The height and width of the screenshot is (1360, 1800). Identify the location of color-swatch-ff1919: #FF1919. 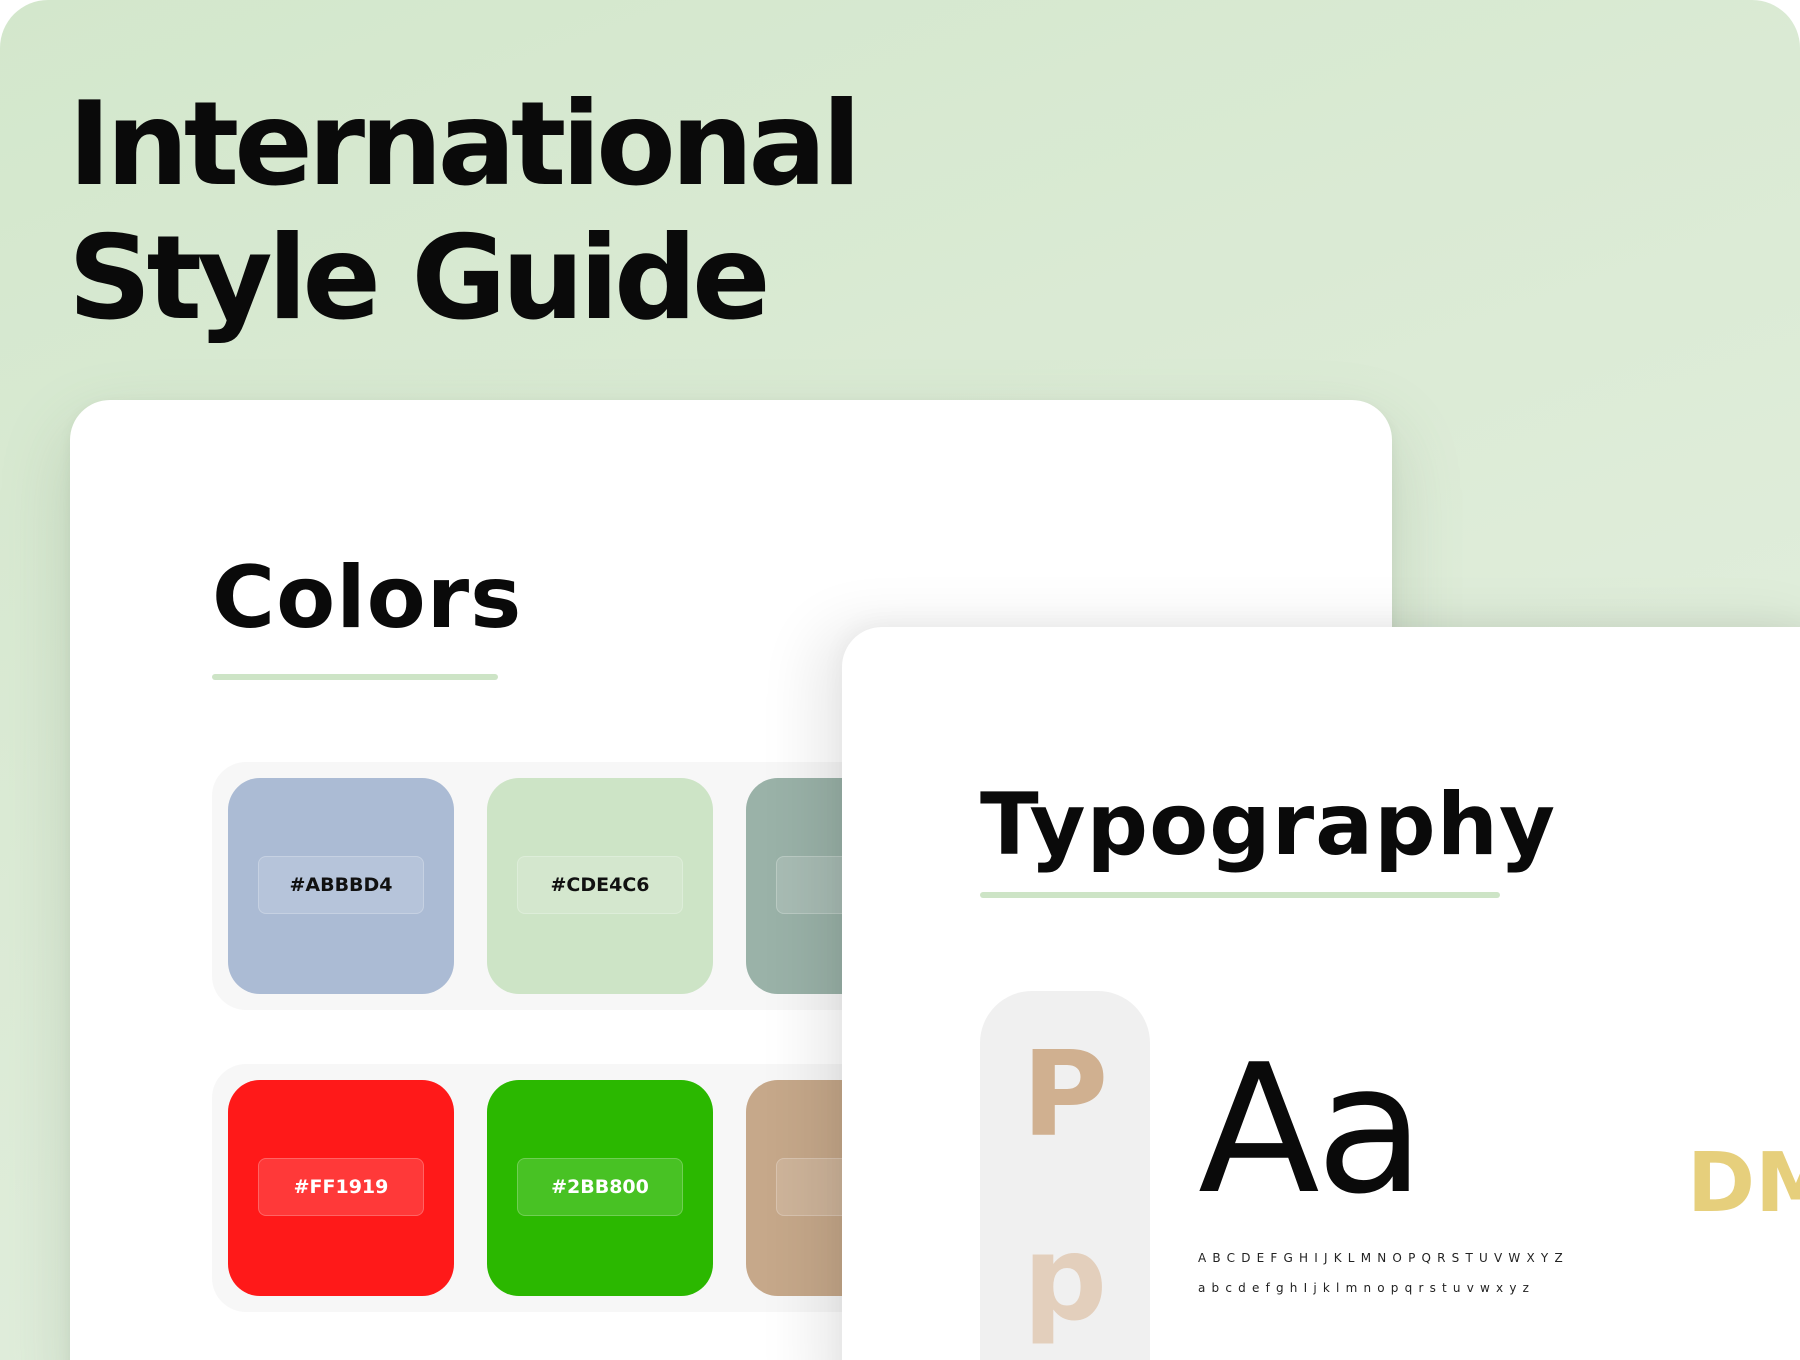
(341, 1188).